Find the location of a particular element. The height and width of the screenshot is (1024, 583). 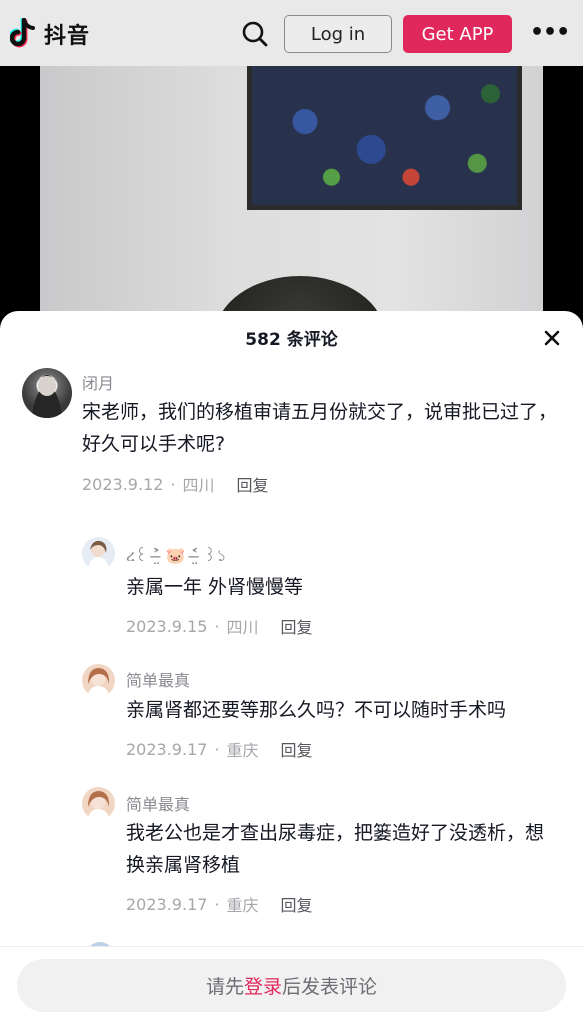

logo-text: 抖音 is located at coordinates (67, 36).